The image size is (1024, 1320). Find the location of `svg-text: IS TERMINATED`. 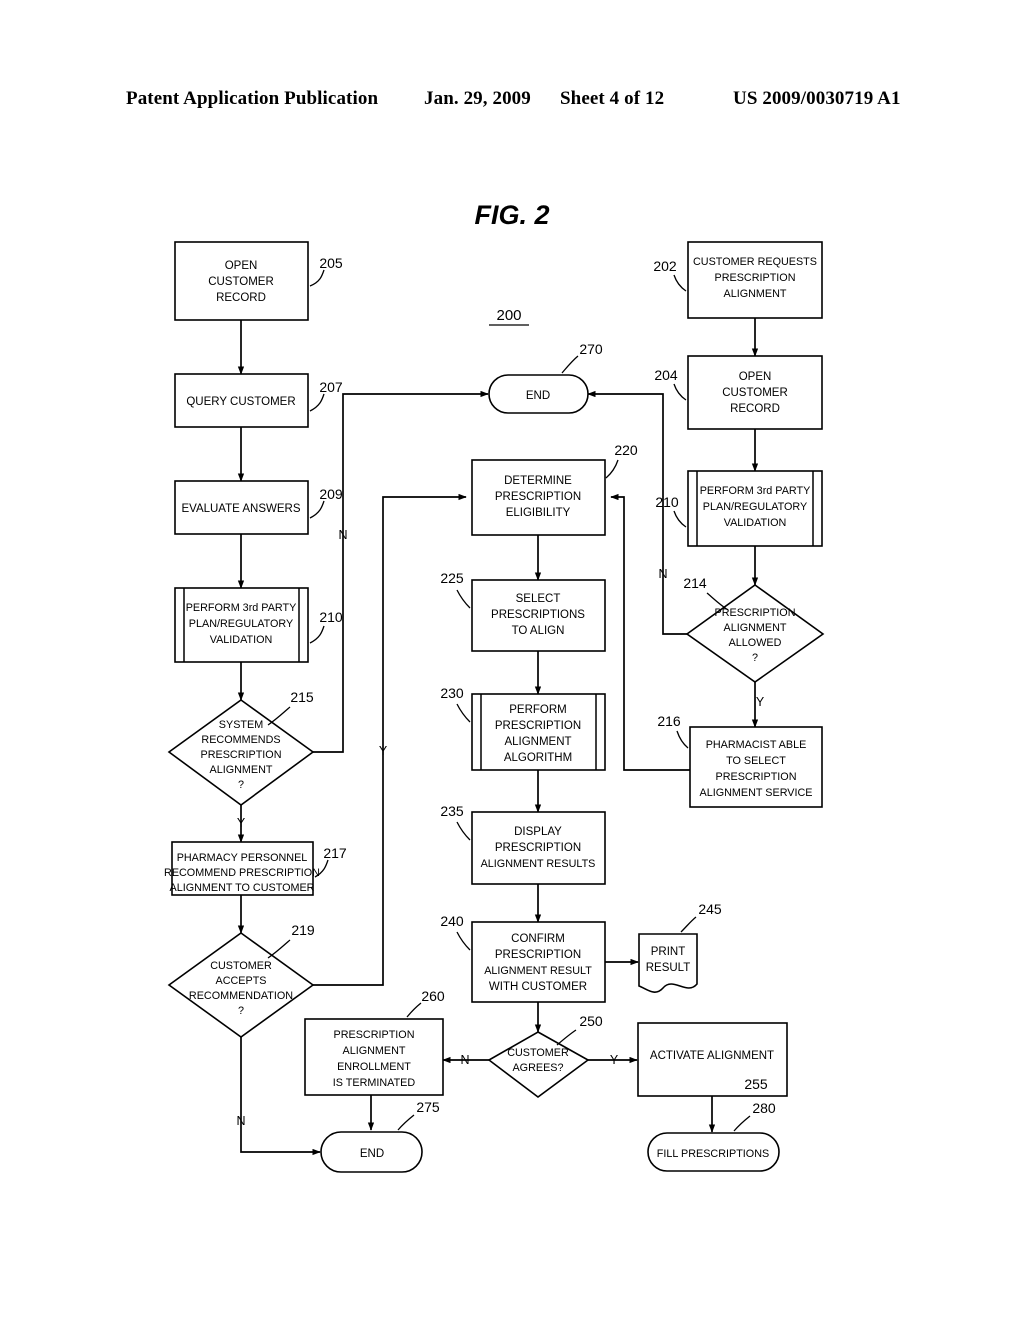

svg-text: IS TERMINATED is located at coordinates (374, 1083).